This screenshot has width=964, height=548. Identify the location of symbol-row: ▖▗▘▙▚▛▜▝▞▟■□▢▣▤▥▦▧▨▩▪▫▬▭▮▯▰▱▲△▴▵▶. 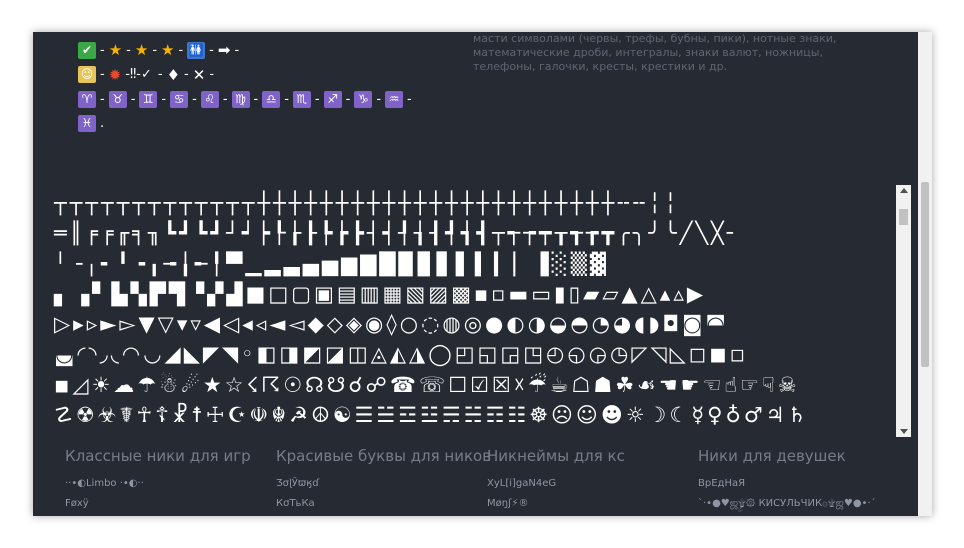
(380, 293).